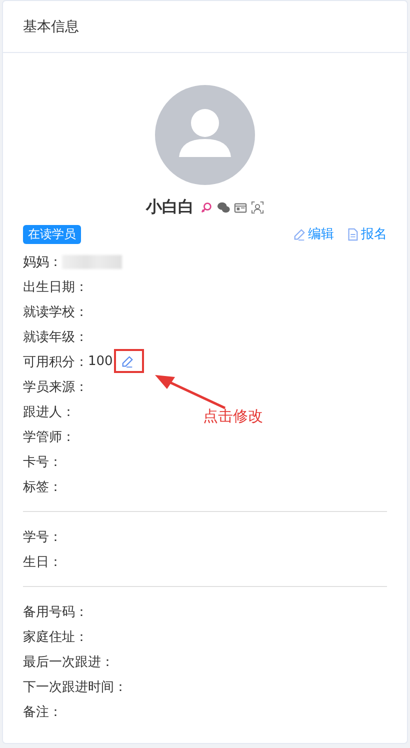 This screenshot has height=748, width=410. What do you see at coordinates (42, 487) in the screenshot?
I see `field-label: 标签：` at bounding box center [42, 487].